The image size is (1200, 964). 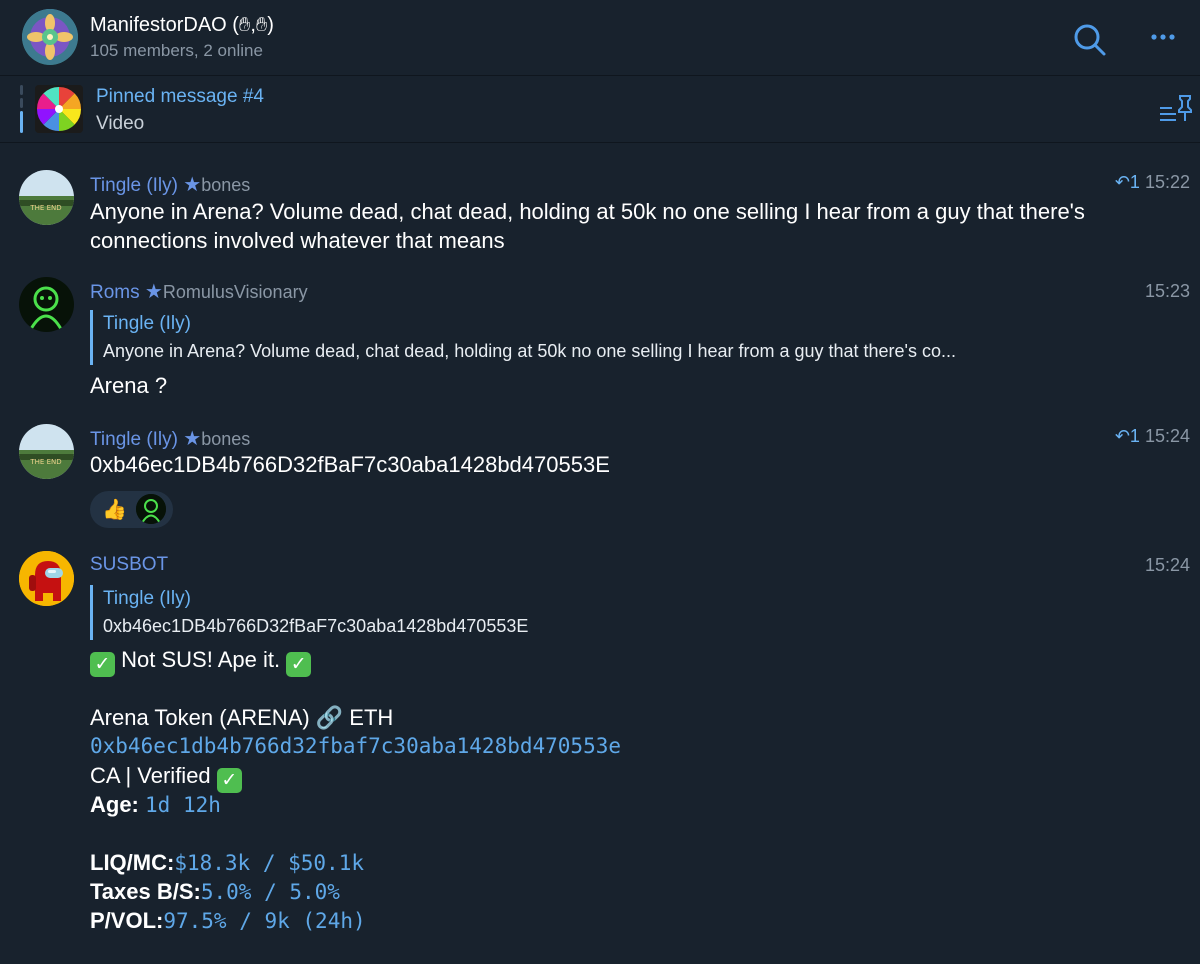 I want to click on pinned-title: Pinned message #4, so click(x=180, y=96).